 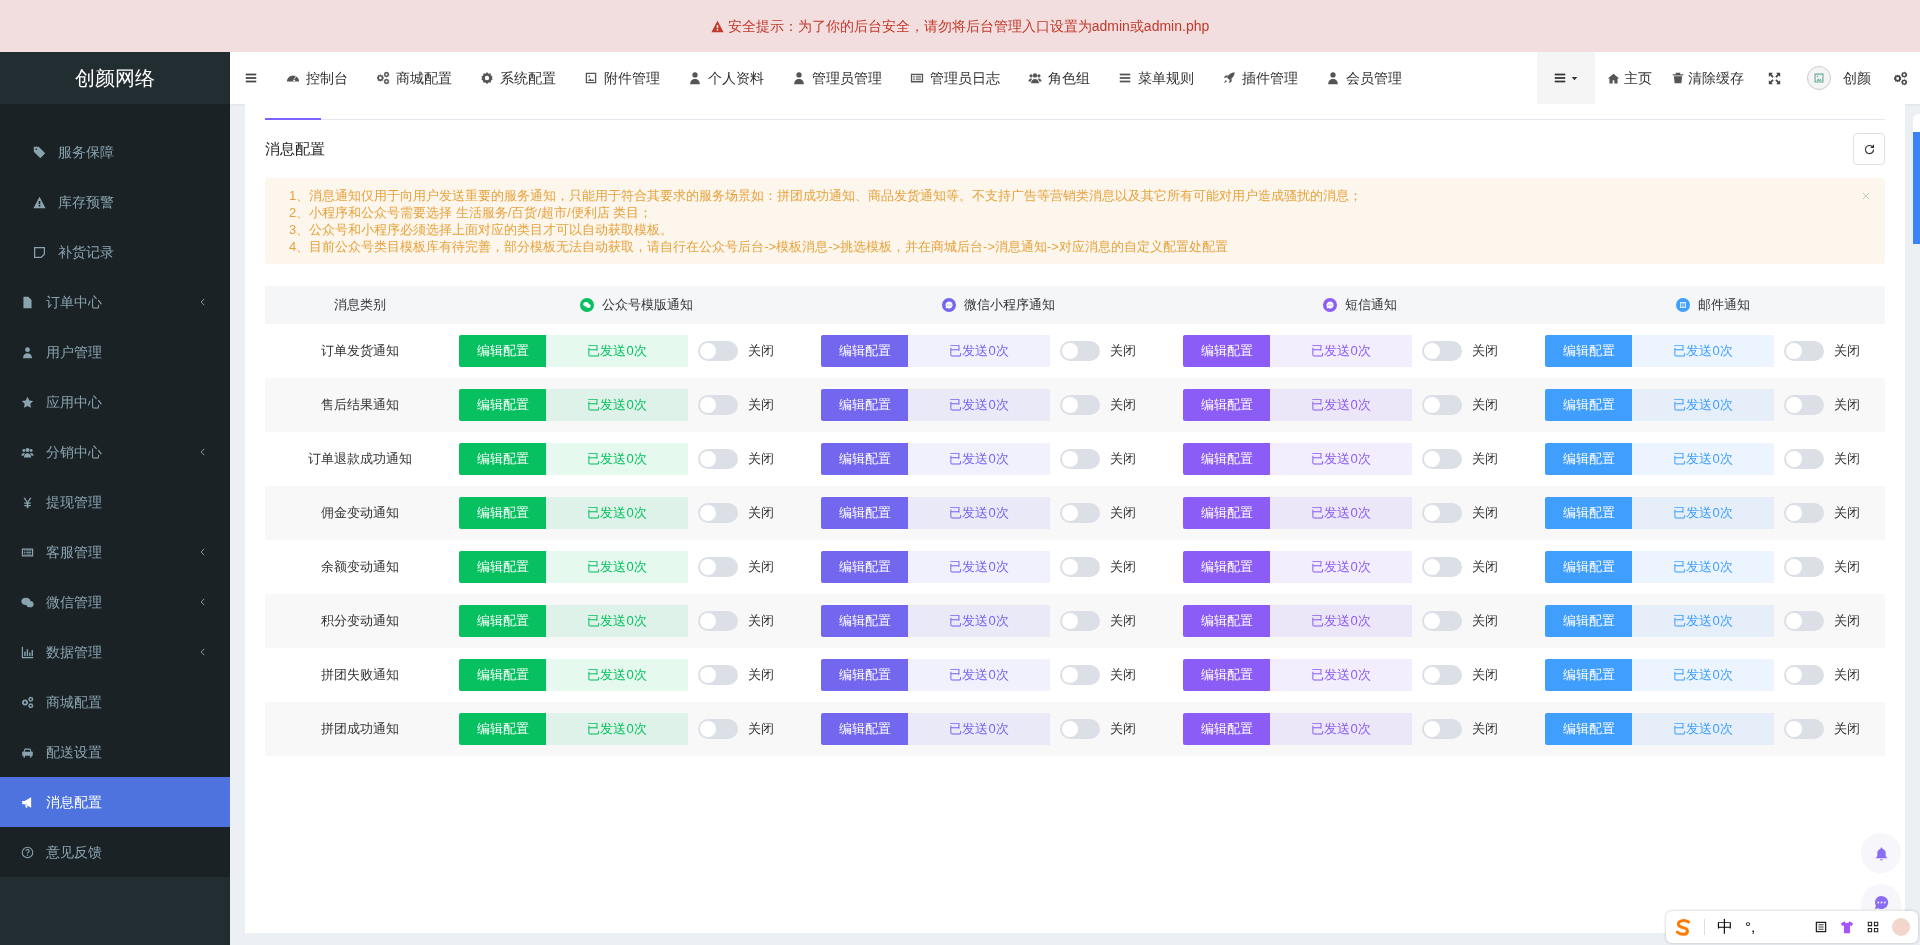 I want to click on input-mode-toggle: 中, so click(x=1725, y=927).